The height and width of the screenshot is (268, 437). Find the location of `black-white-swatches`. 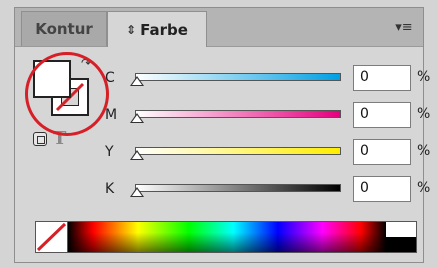

black-white-swatches is located at coordinates (401, 237).